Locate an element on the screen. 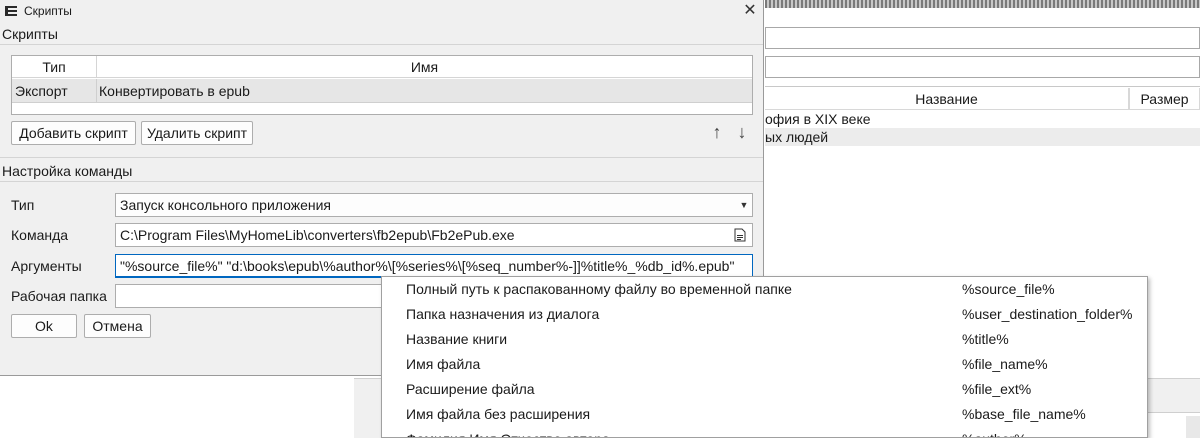  add-script-button: Добавить скрипт is located at coordinates (73, 133).